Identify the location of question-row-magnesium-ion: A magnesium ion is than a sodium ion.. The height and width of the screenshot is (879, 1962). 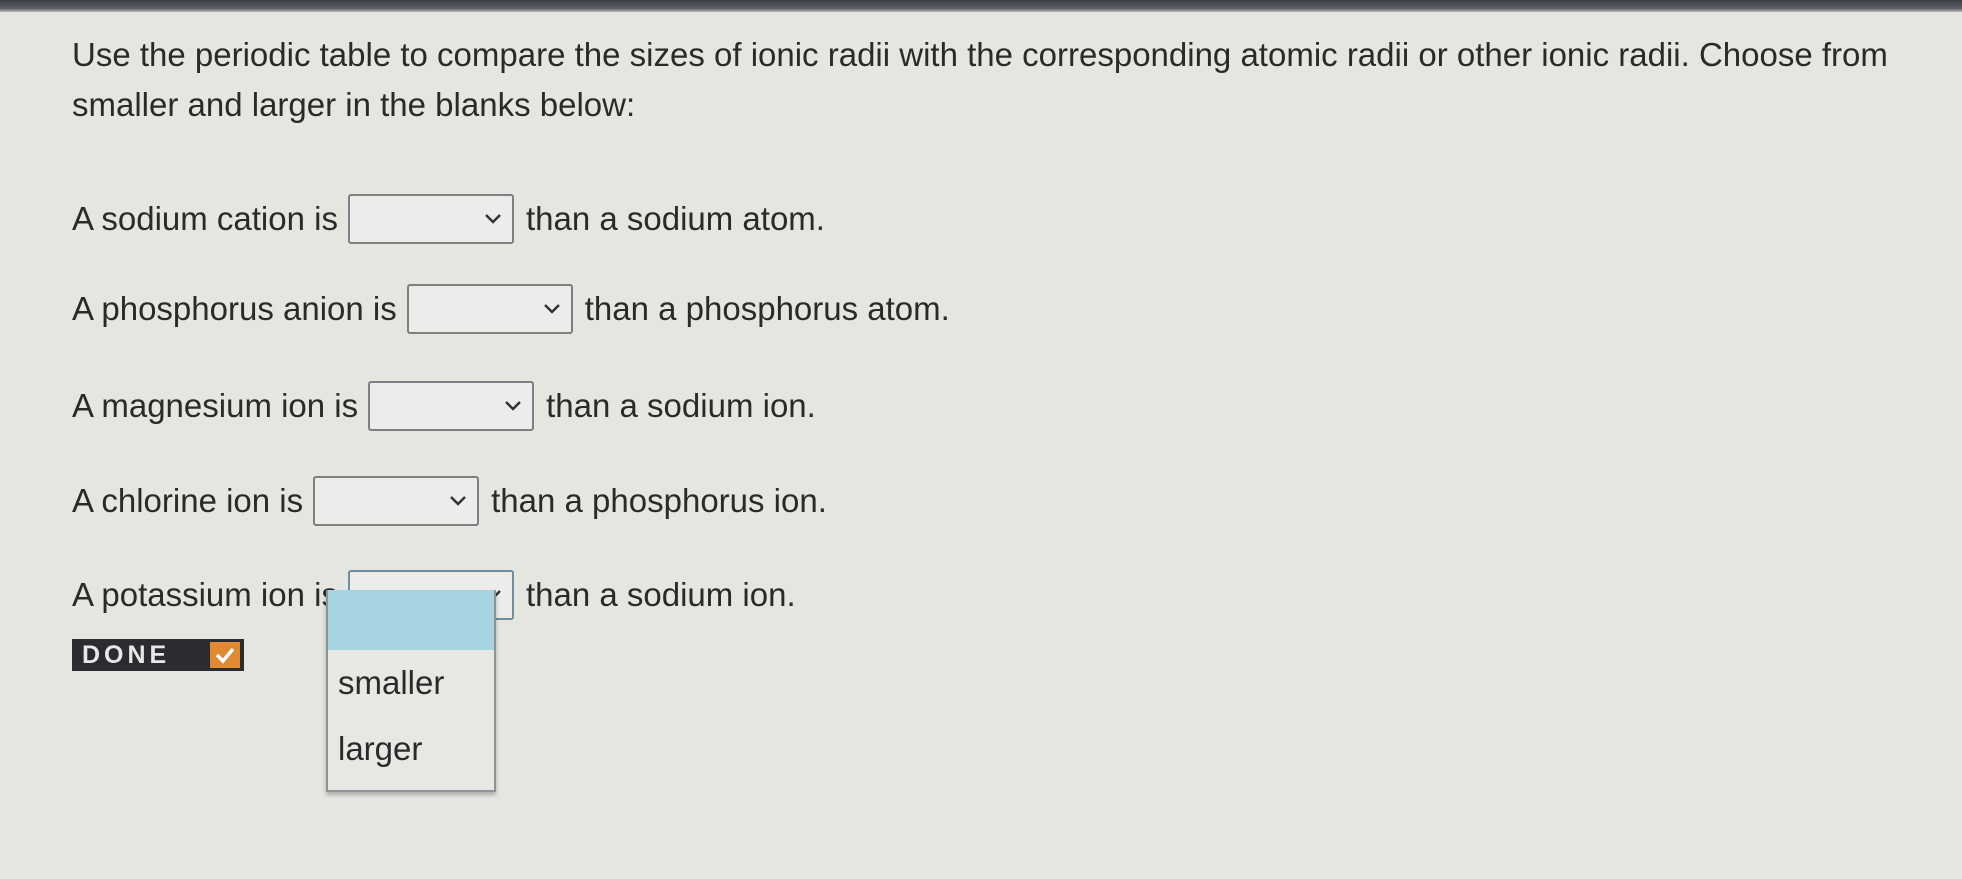
(444, 406).